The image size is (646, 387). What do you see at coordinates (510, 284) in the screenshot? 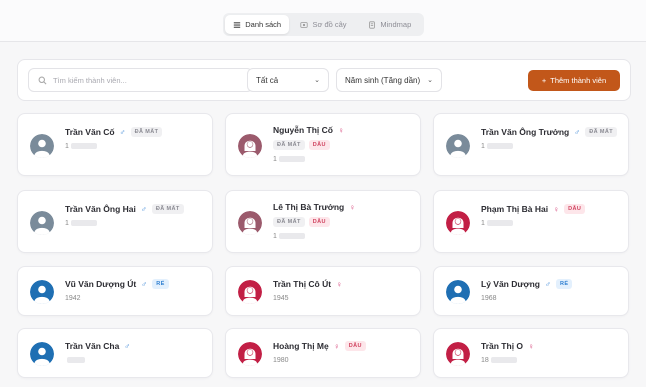
I see `member-name: Lý Văn Dượng` at bounding box center [510, 284].